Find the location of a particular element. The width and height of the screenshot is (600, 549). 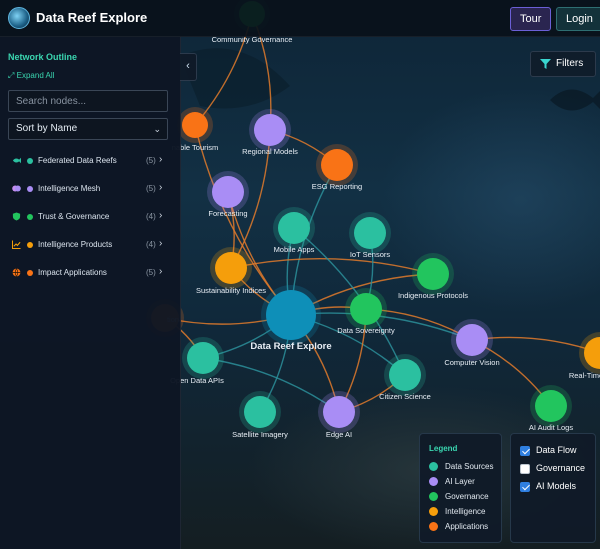

group-label: Intelligence Mesh is located at coordinates (69, 188).